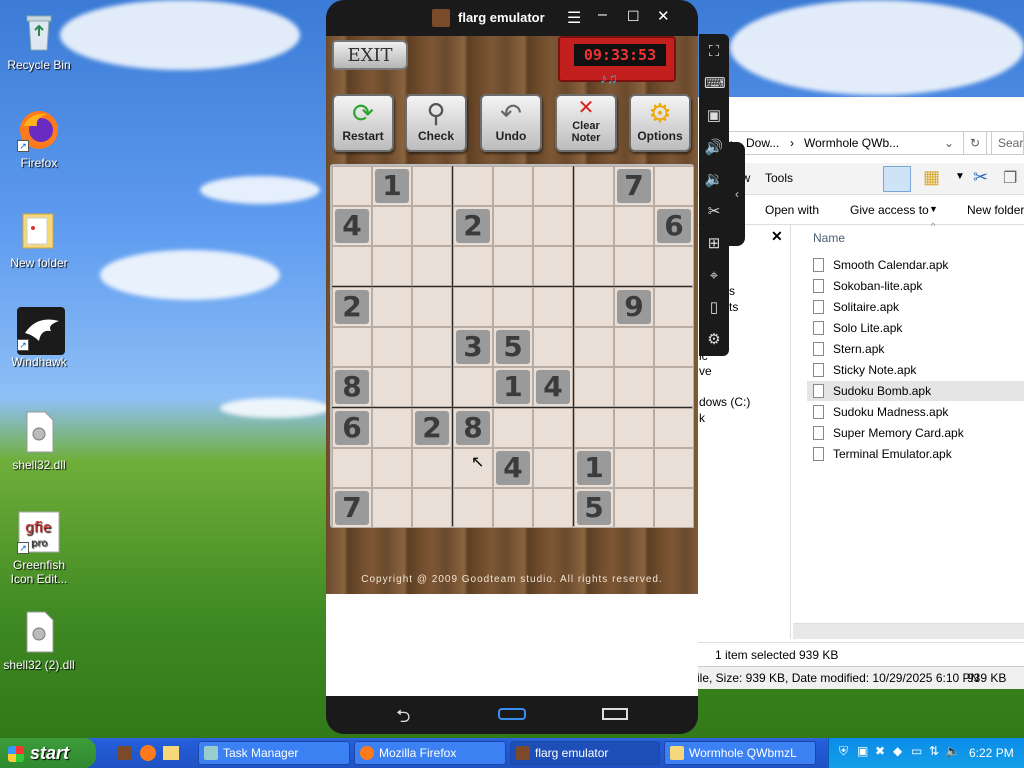 This screenshot has height=768, width=1024. Describe the element at coordinates (615, 714) in the screenshot. I see `recent-apps-icon` at that location.